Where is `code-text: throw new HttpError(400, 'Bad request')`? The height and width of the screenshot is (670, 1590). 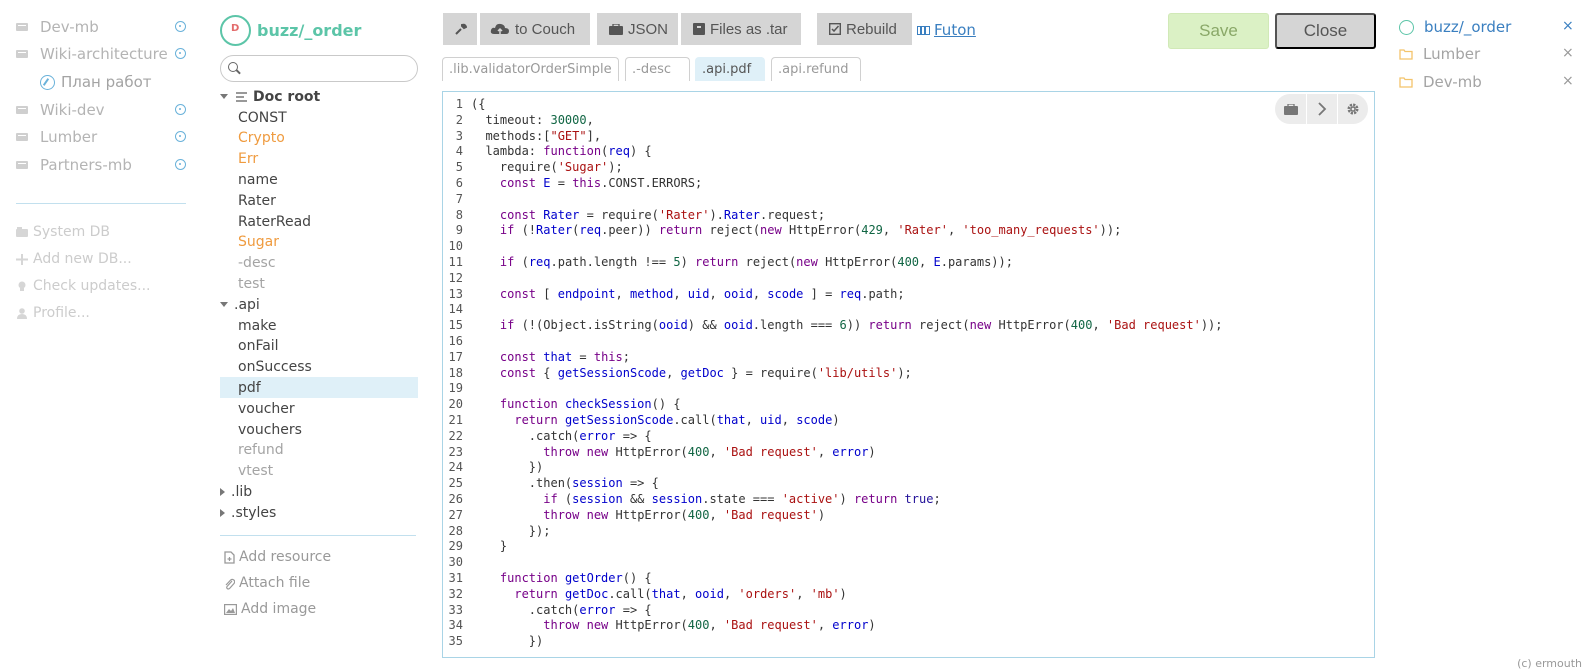 code-text: throw new HttpError(400, 'Bad request') is located at coordinates (684, 514).